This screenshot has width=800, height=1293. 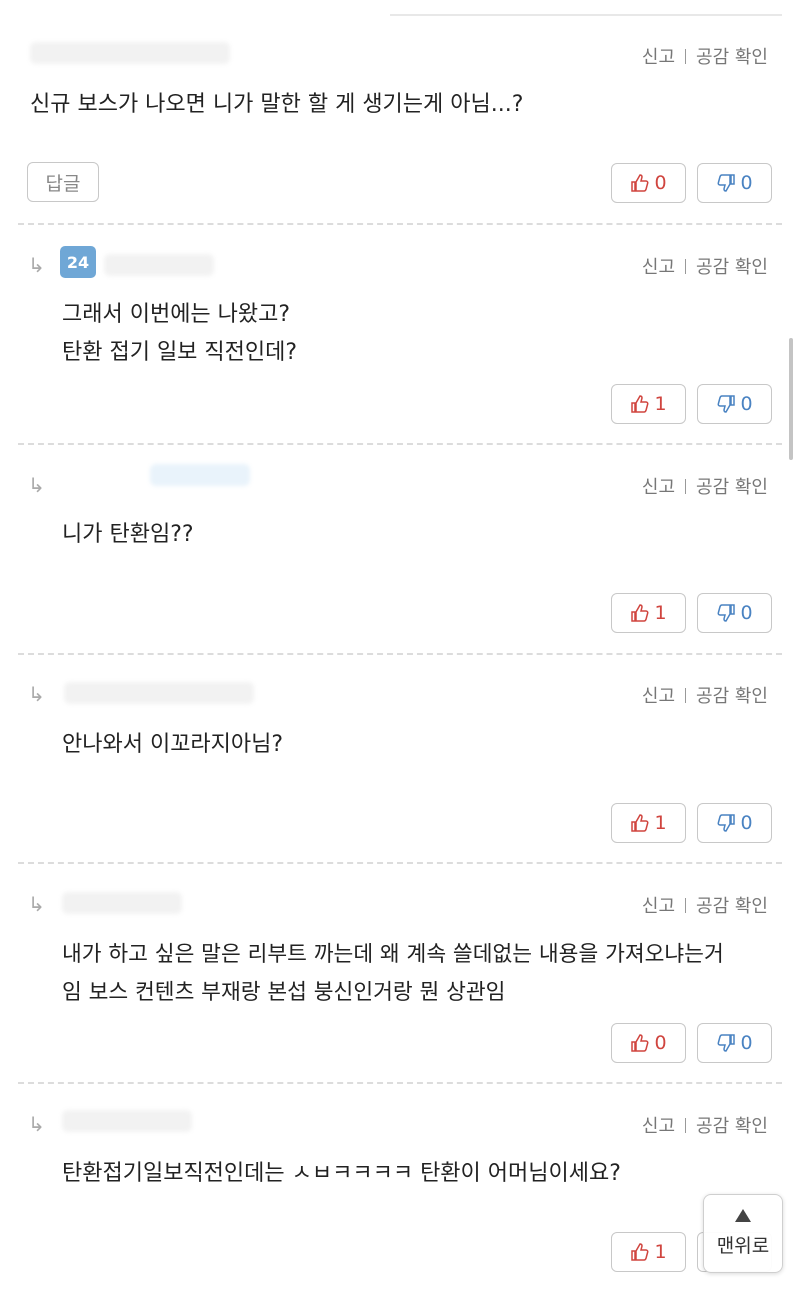 What do you see at coordinates (78, 262) in the screenshot?
I see `level-badge: 24` at bounding box center [78, 262].